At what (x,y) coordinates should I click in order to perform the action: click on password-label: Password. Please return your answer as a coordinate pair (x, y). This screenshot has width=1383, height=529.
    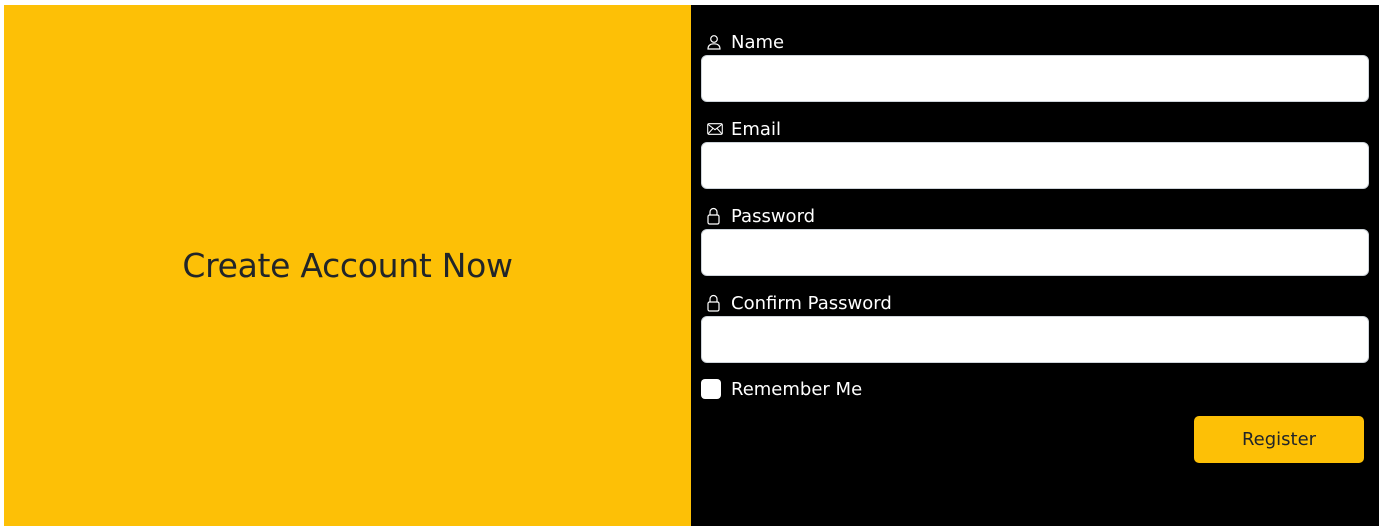
    Looking at the image, I should click on (773, 216).